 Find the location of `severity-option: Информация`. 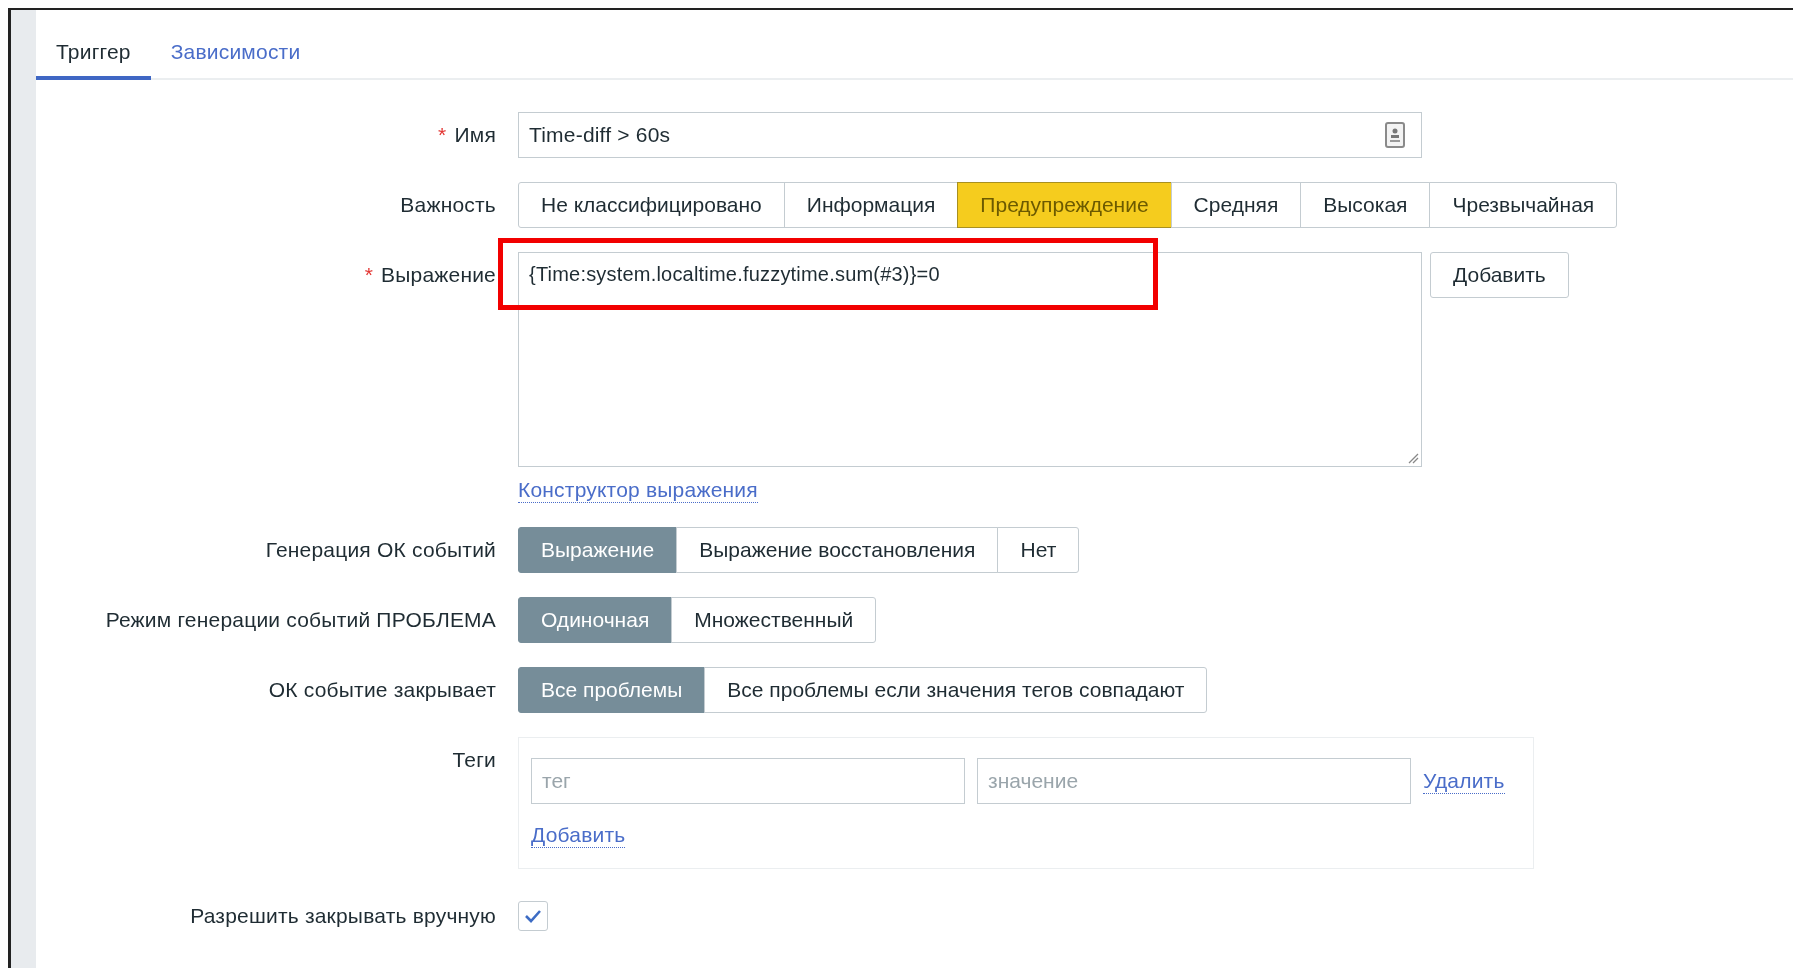

severity-option: Информация is located at coordinates (871, 205).